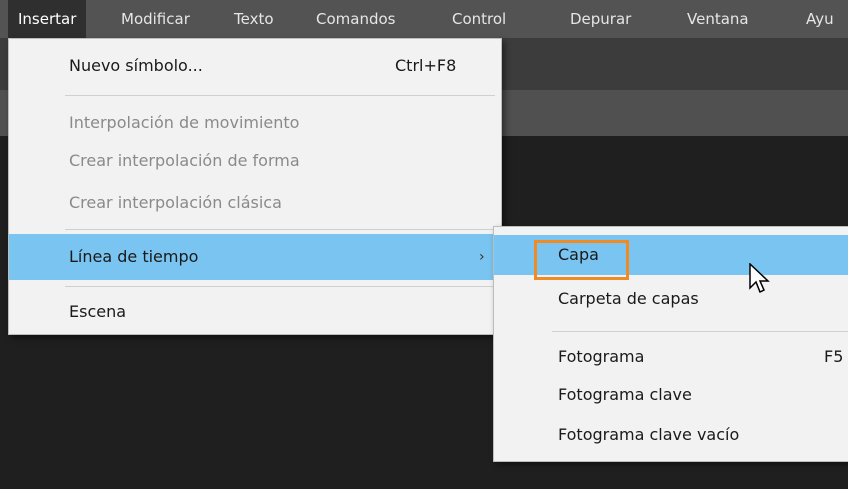 This screenshot has height=489, width=848. Describe the element at coordinates (134, 256) in the screenshot. I see `menu-item-label: Línea de tiempo` at that location.